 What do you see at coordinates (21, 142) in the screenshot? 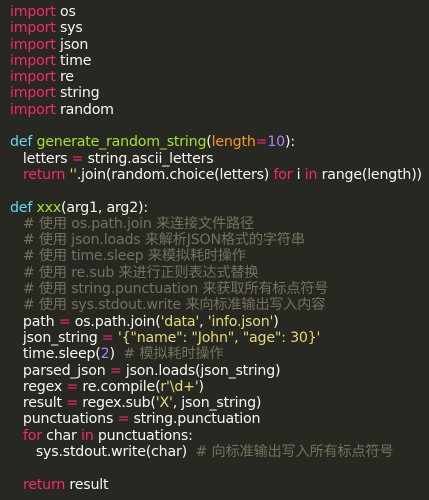
I see `code-token-call: def` at bounding box center [21, 142].